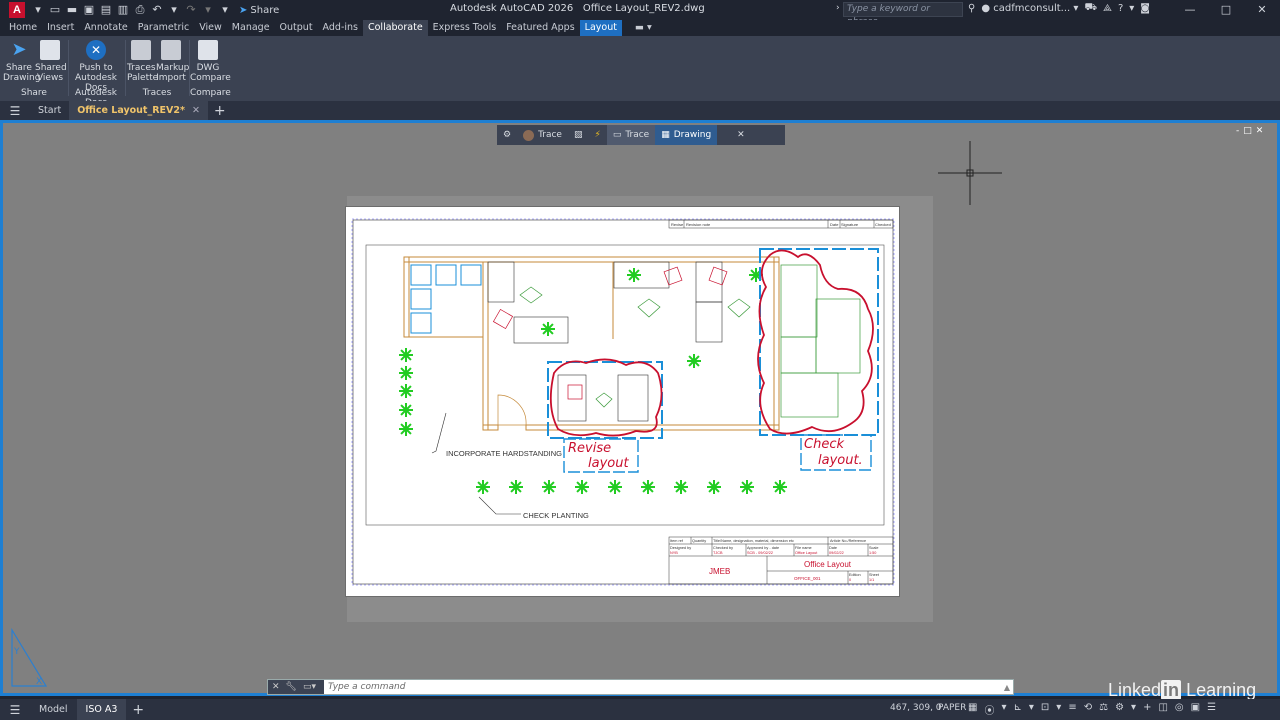  Describe the element at coordinates (1045, 709) in the screenshot. I see `osnap-icon: ⊡` at that location.